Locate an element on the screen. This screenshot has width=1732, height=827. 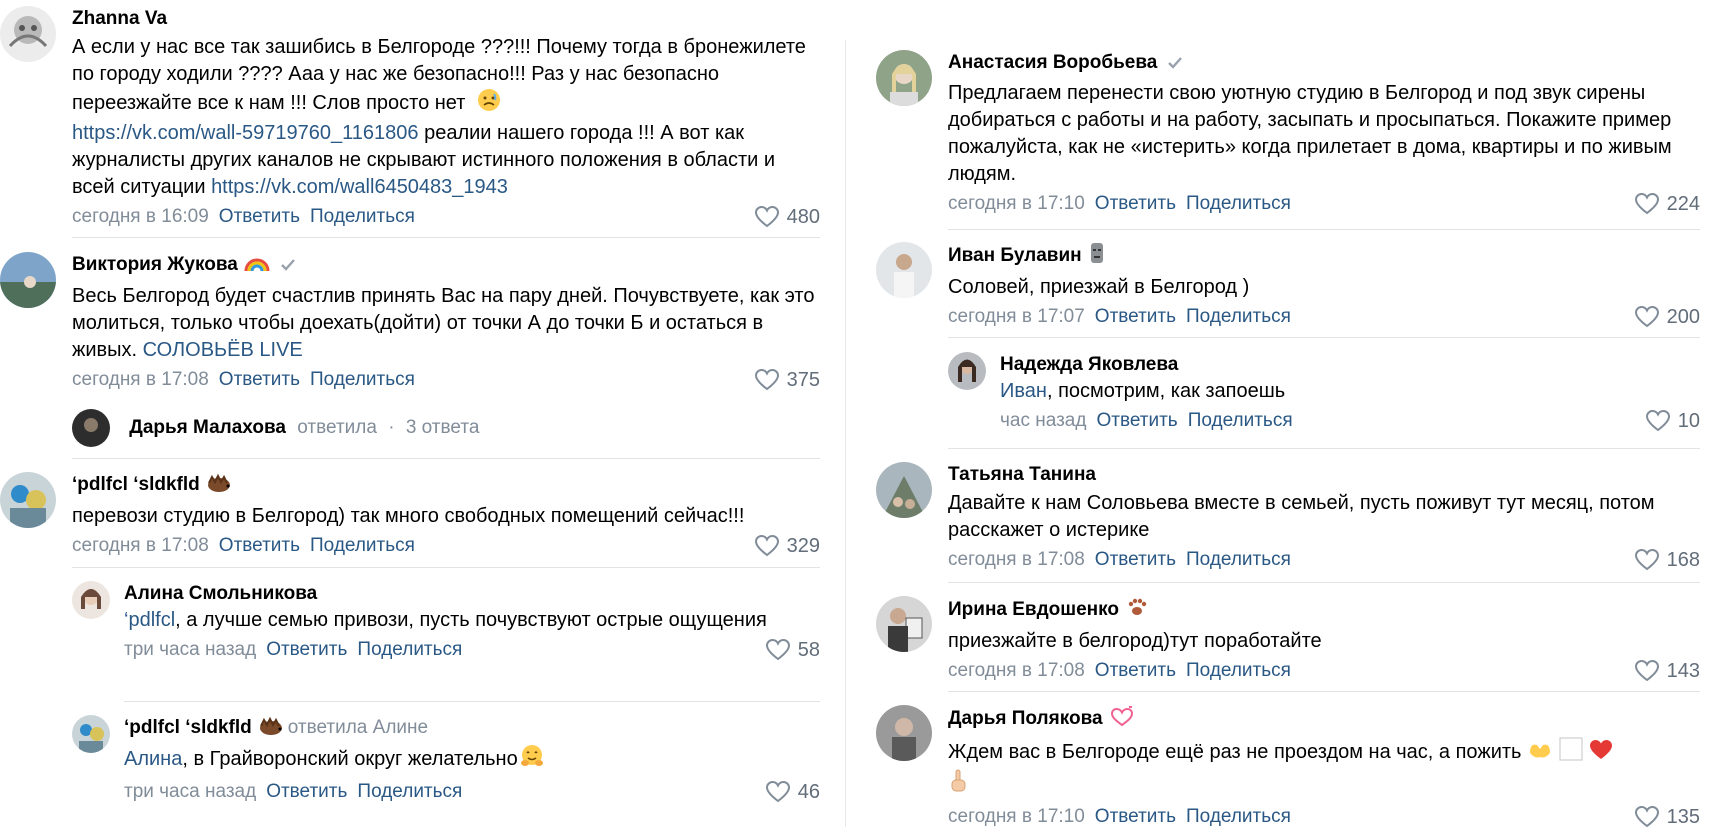
like-count: 200 is located at coordinates (1683, 317).